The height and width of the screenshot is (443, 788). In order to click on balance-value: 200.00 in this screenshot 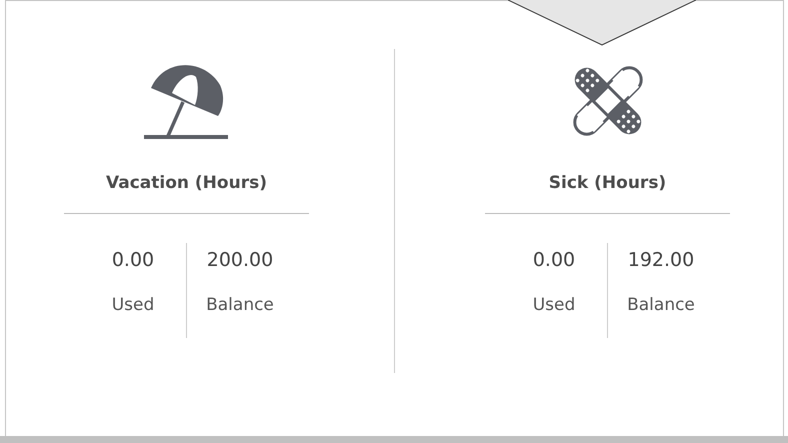, I will do `click(240, 260)`.